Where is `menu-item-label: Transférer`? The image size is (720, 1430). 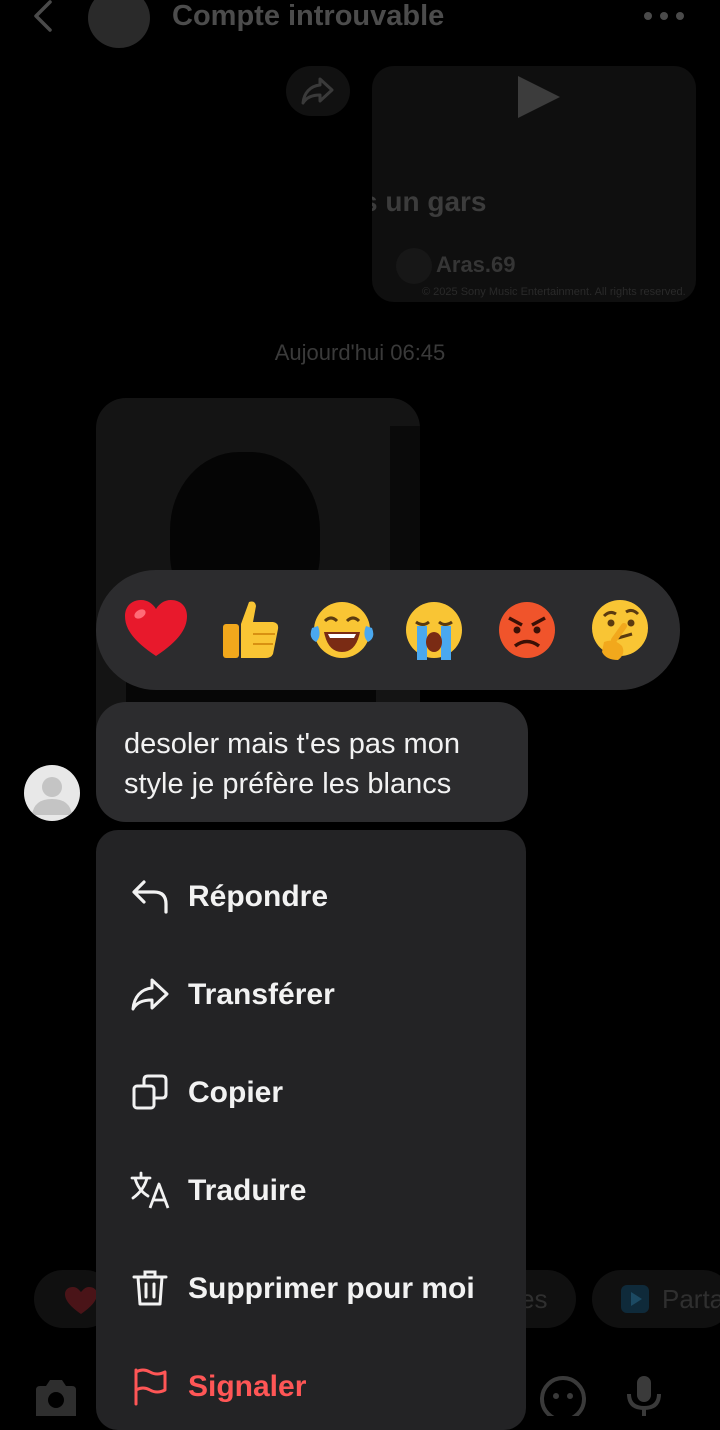 menu-item-label: Transférer is located at coordinates (261, 994).